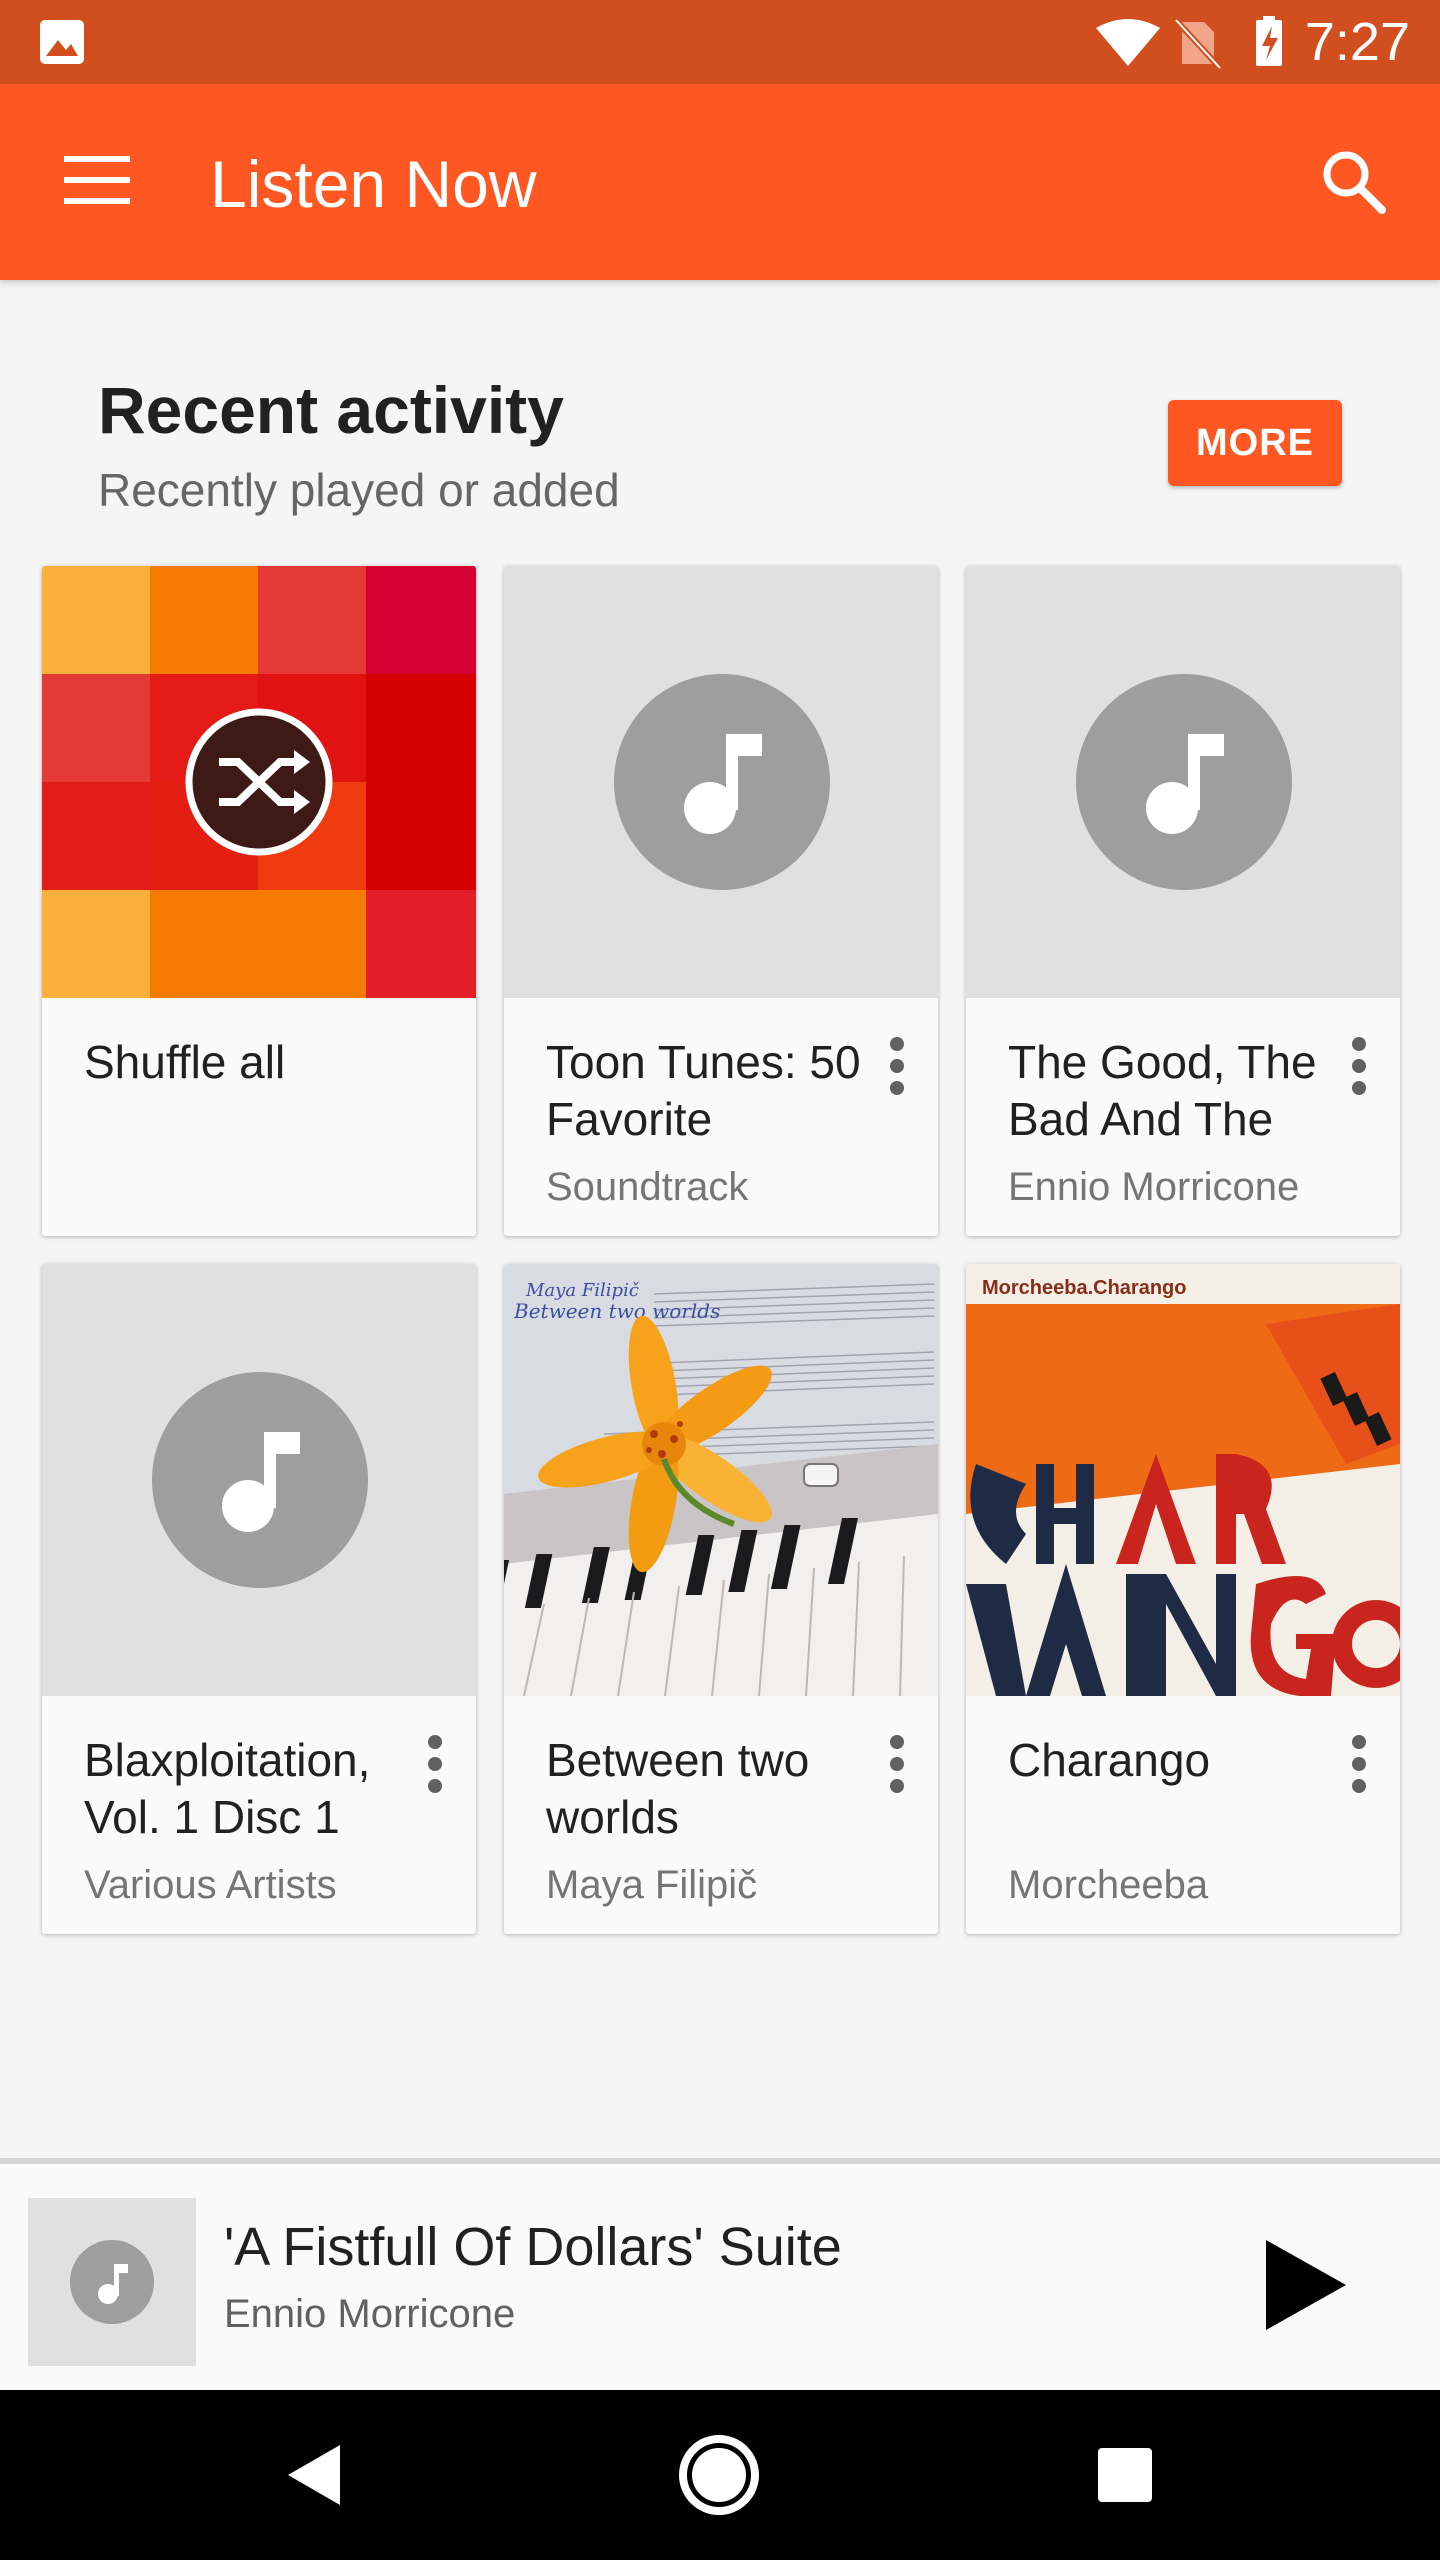 The width and height of the screenshot is (1440, 2560). What do you see at coordinates (1109, 1760) in the screenshot?
I see `card-title: Charango` at bounding box center [1109, 1760].